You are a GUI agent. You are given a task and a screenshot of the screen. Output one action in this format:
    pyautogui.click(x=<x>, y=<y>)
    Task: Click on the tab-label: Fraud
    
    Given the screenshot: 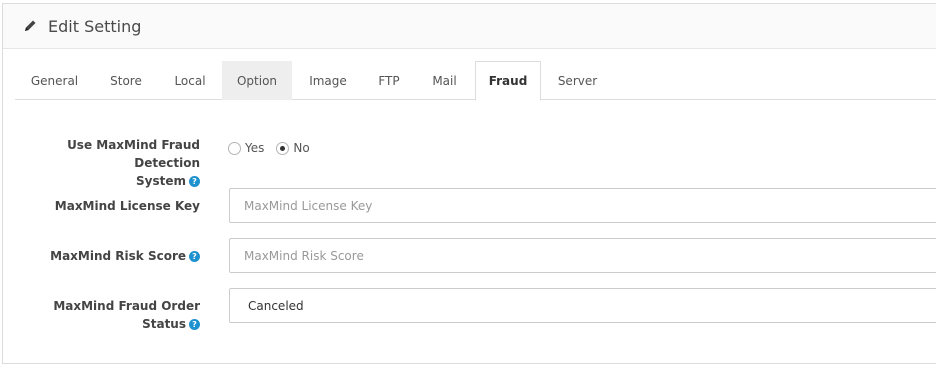 What is the action you would take?
    pyautogui.click(x=508, y=81)
    